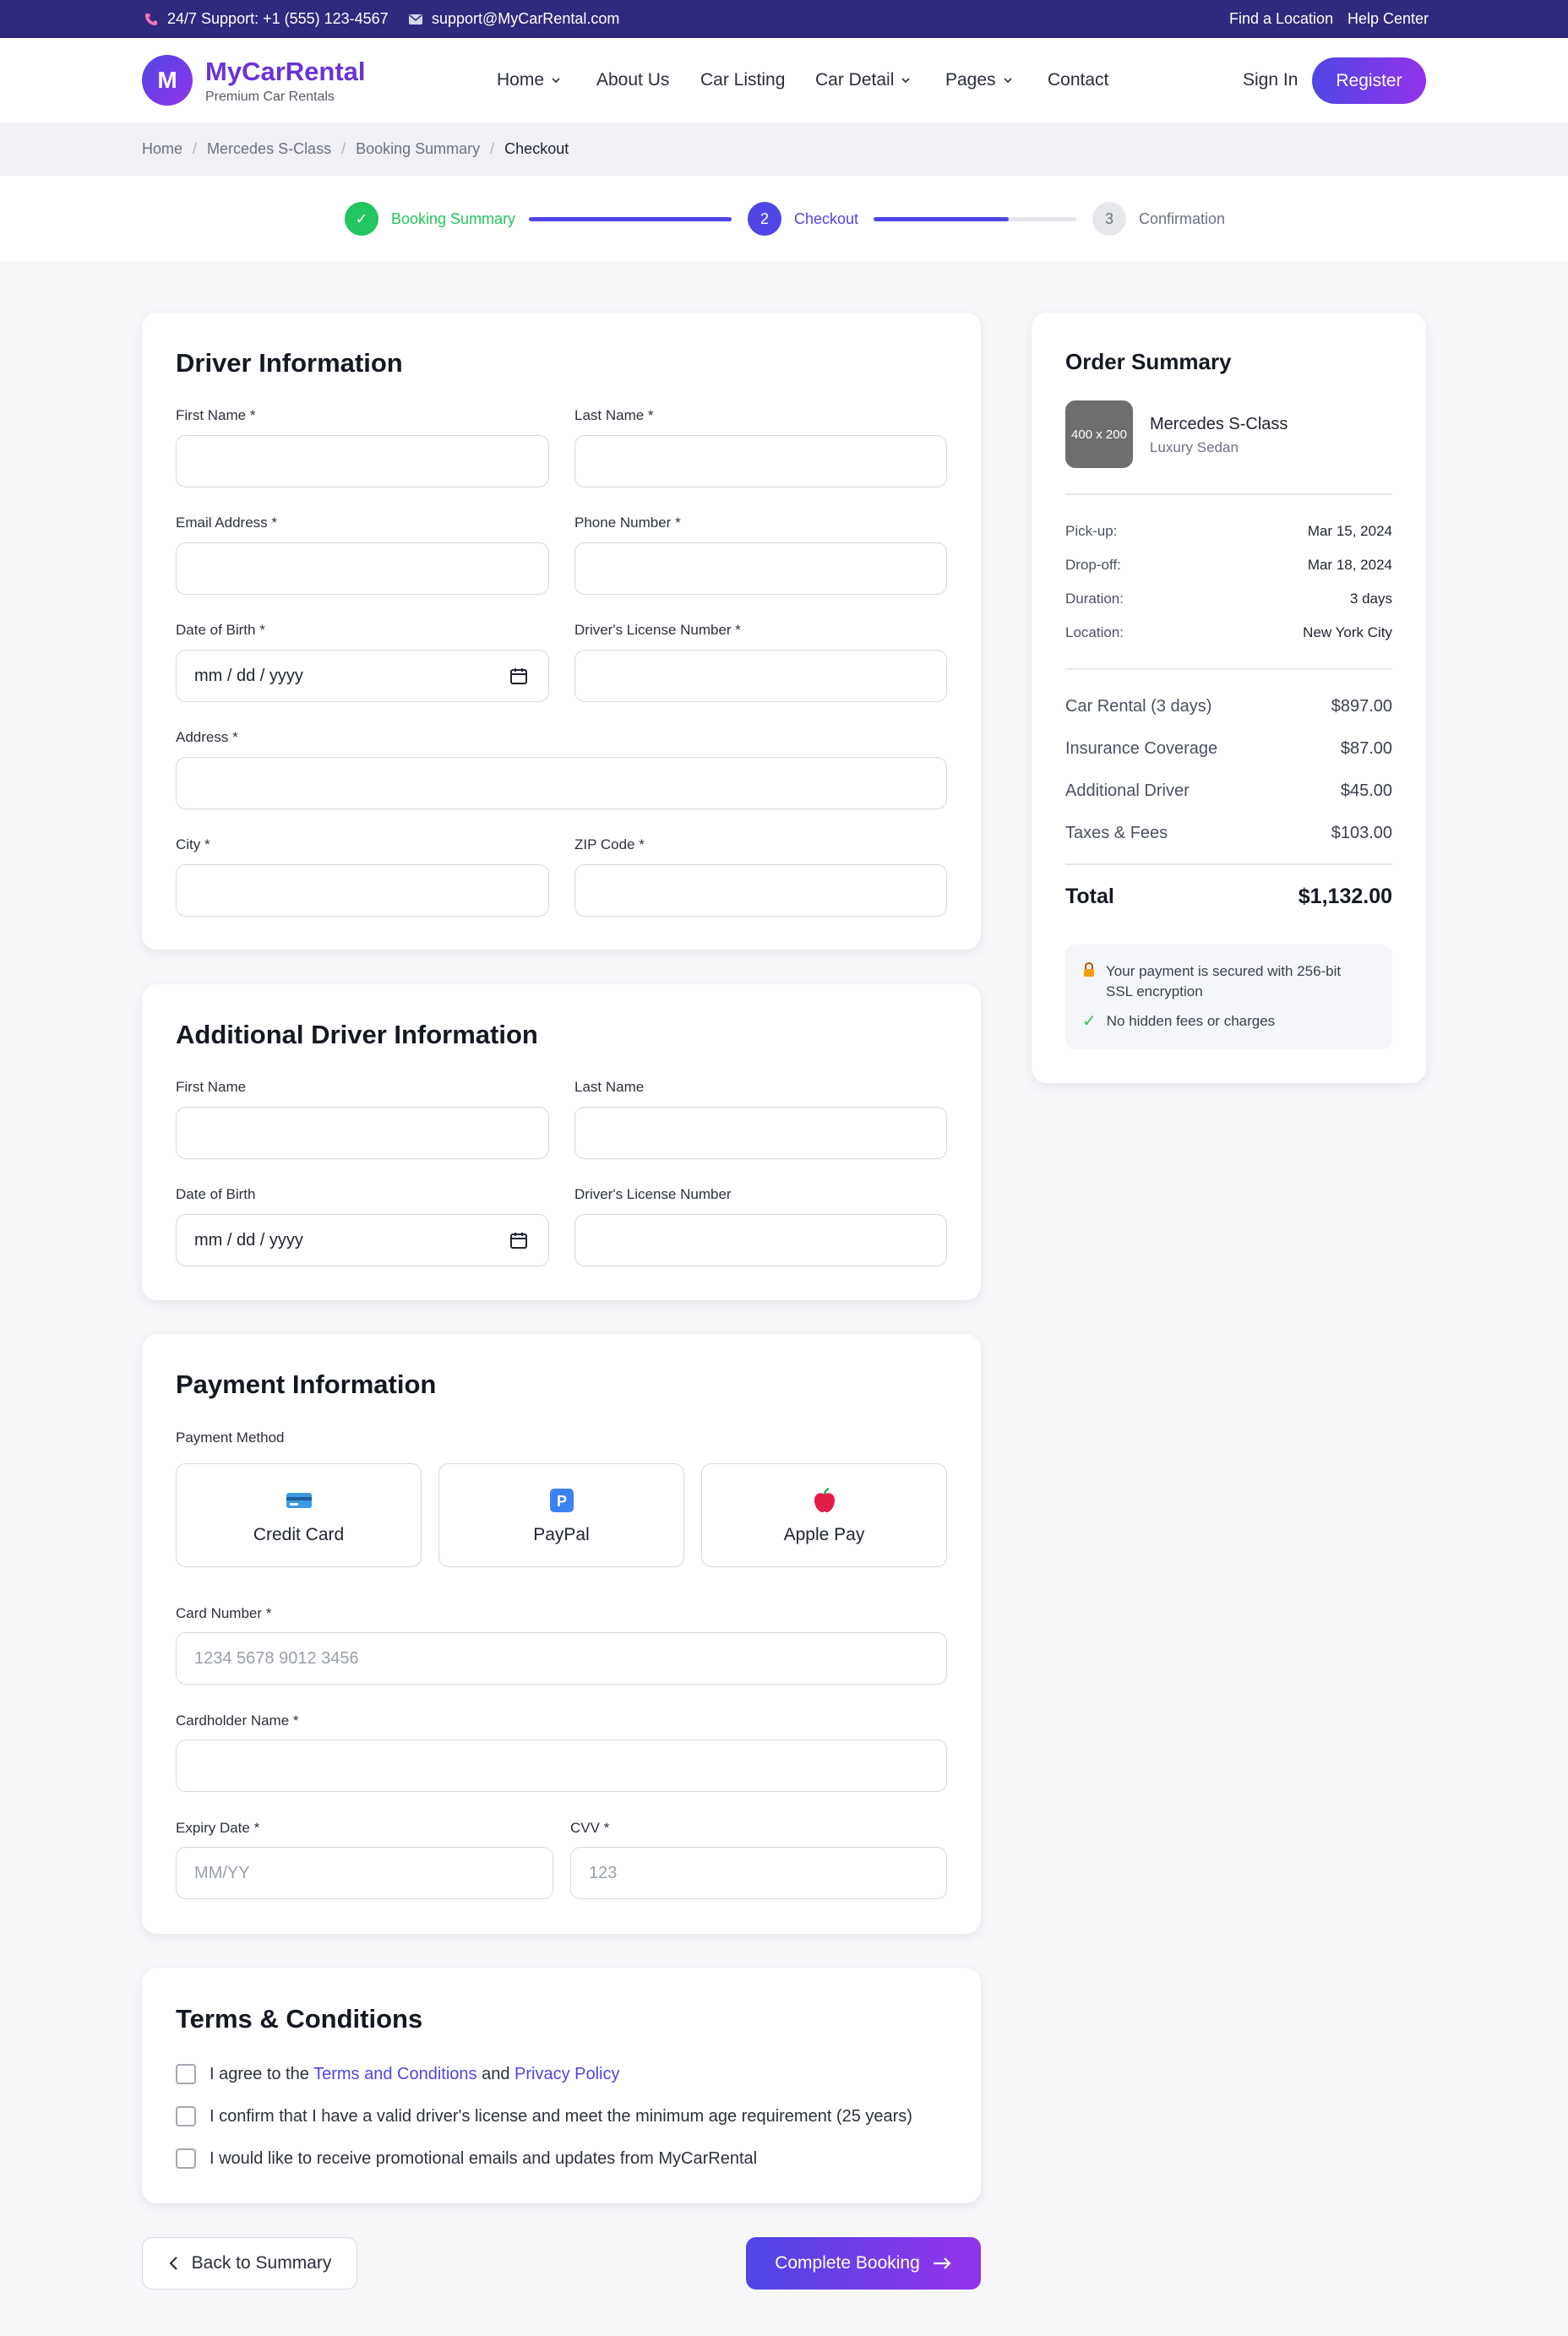 The width and height of the screenshot is (1568, 2336). I want to click on find-location-label: Find a Location, so click(1281, 19).